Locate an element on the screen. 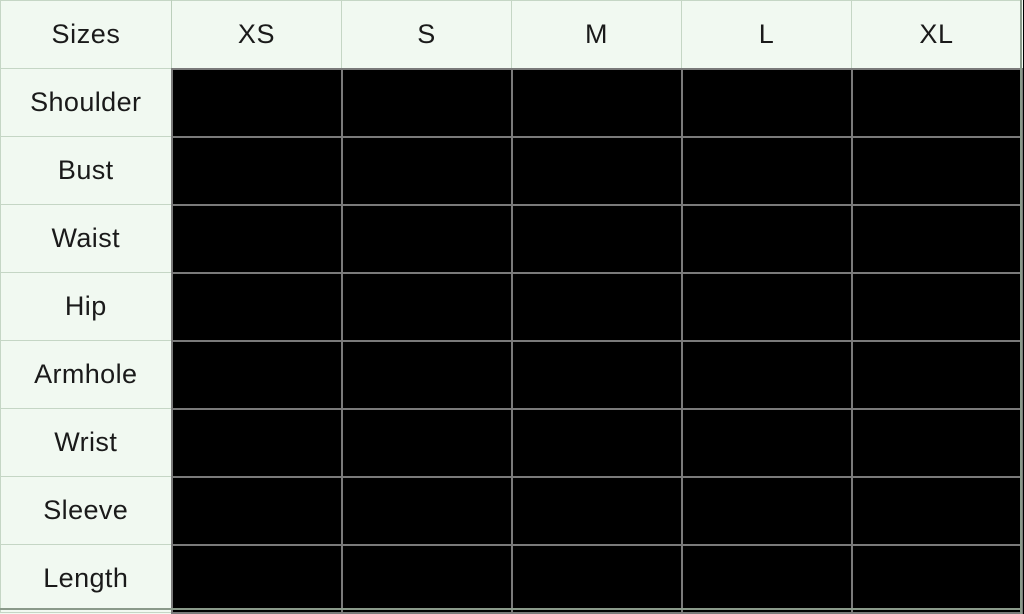  cell-bust-m is located at coordinates (596, 170).